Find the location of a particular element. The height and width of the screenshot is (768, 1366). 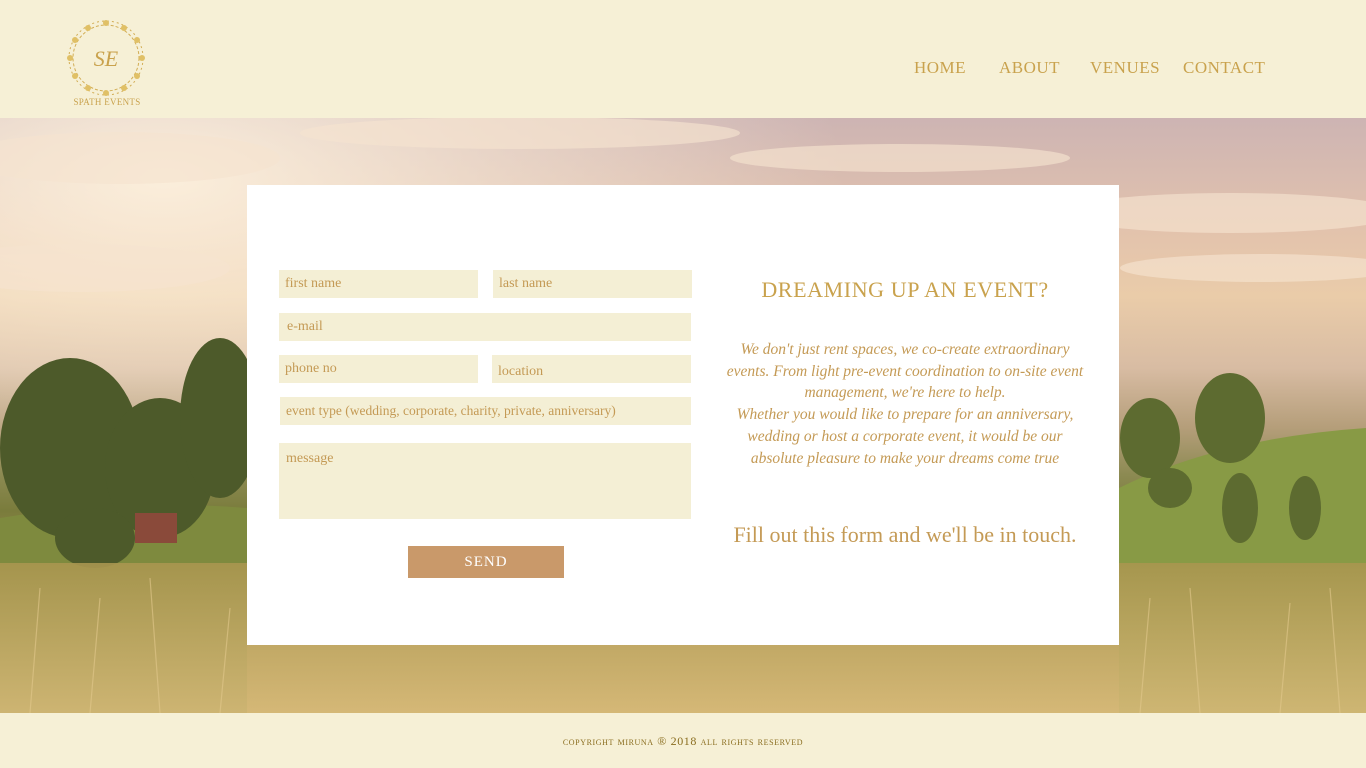

email-field is located at coordinates (485, 327).